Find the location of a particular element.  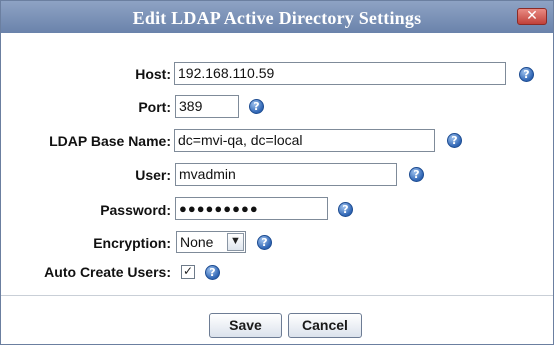

save-button: Save is located at coordinates (245, 325).